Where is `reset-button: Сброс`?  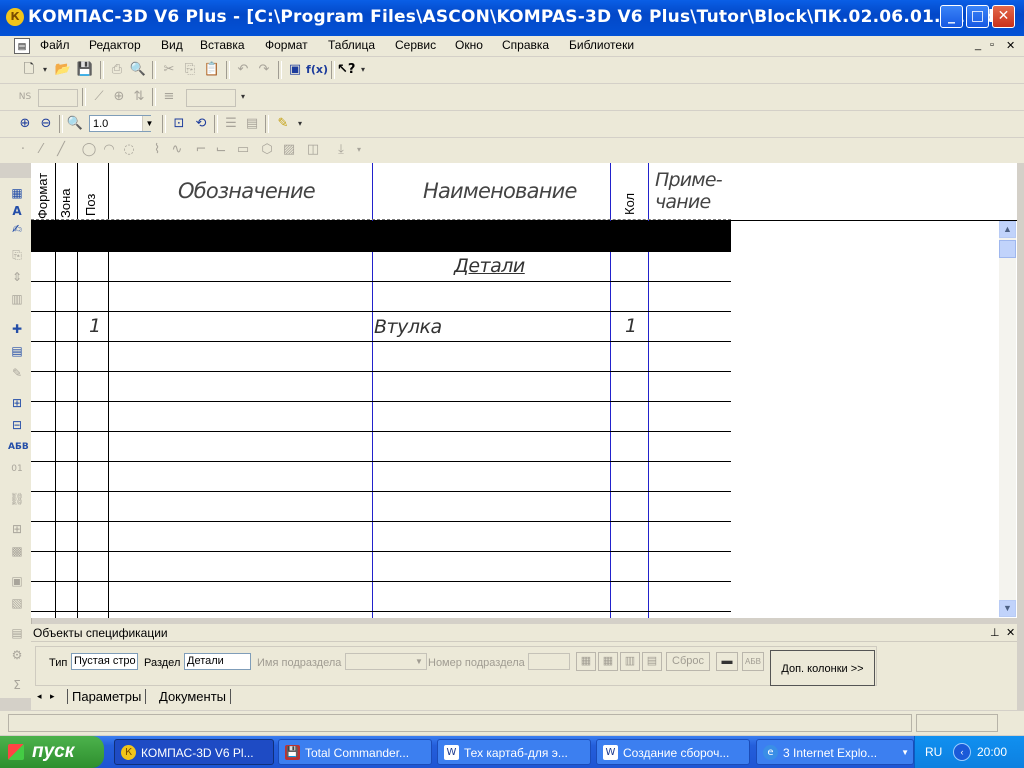
reset-button: Сброс is located at coordinates (688, 661).